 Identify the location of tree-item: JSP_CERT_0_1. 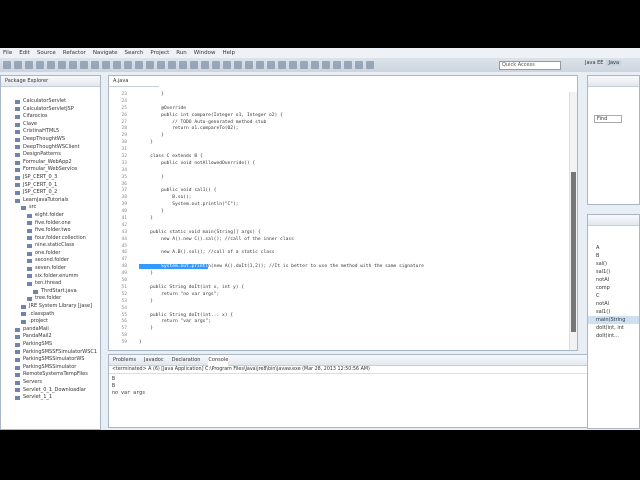
(47, 186).